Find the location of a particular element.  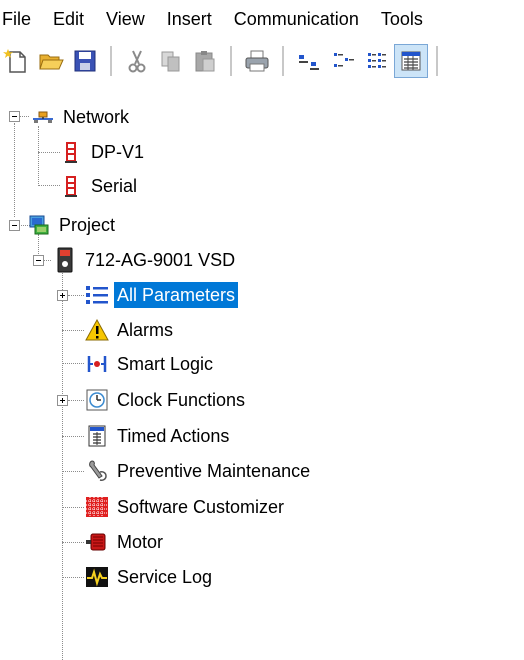

toolbar is located at coordinates (262, 61).